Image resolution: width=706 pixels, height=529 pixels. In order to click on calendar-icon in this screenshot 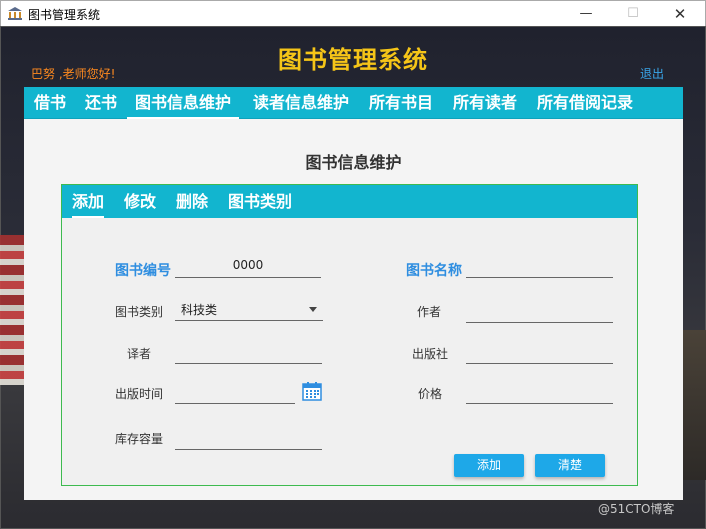, I will do `click(312, 391)`.